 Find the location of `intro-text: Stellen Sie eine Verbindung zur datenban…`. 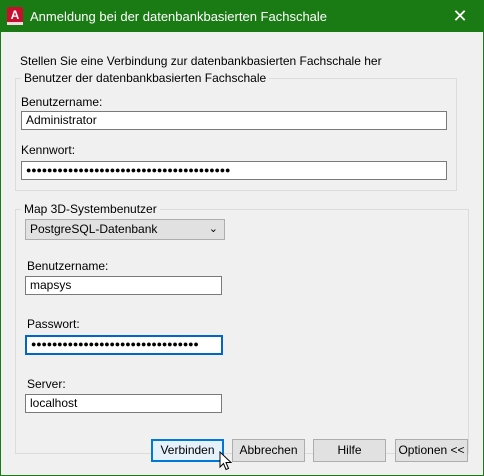

intro-text: Stellen Sie eine Verbindung zur datenban… is located at coordinates (201, 61).